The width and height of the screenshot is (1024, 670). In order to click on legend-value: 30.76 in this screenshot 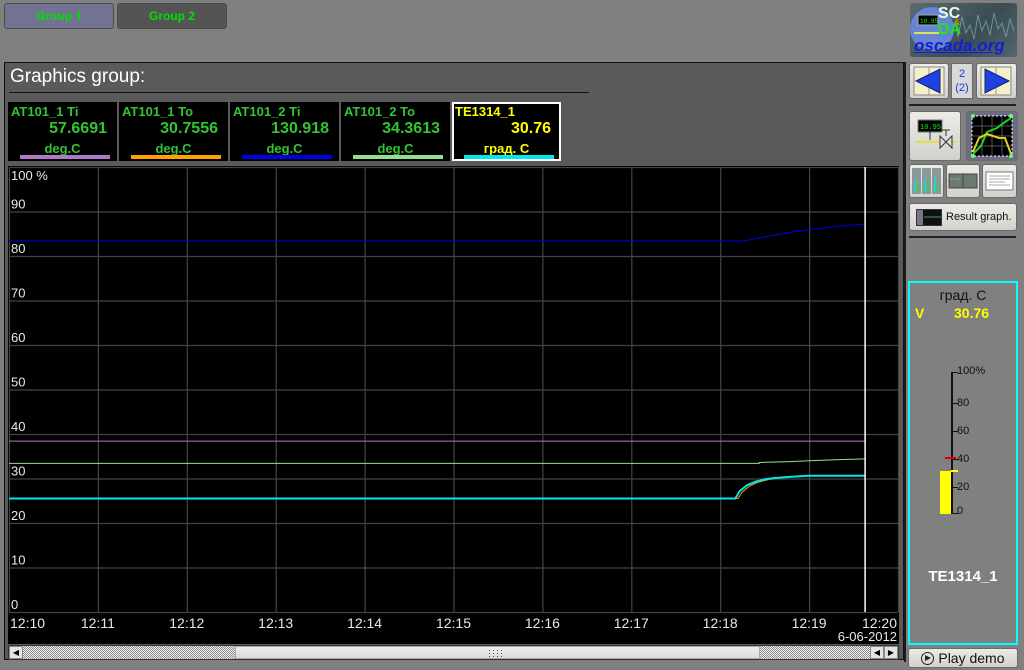, I will do `click(530, 128)`.